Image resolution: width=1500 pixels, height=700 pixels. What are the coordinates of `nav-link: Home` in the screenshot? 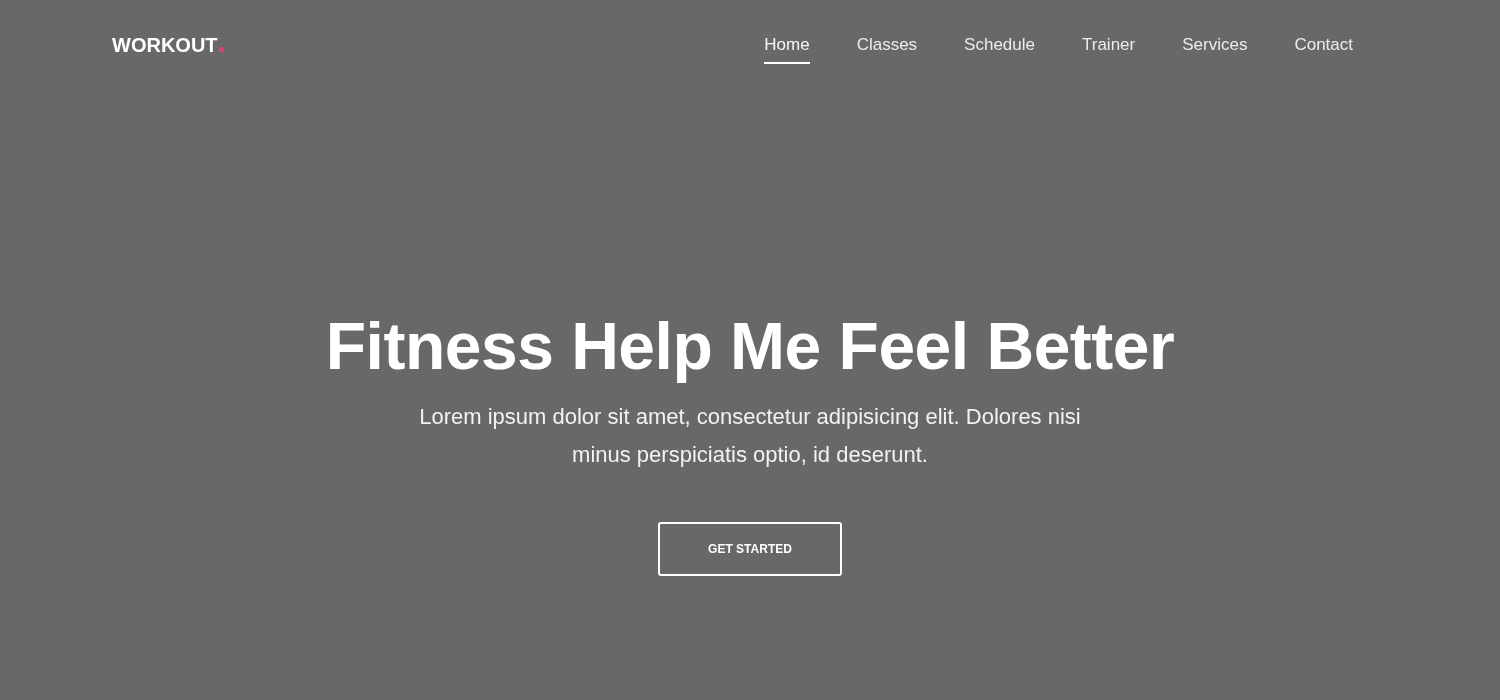 It's located at (787, 48).